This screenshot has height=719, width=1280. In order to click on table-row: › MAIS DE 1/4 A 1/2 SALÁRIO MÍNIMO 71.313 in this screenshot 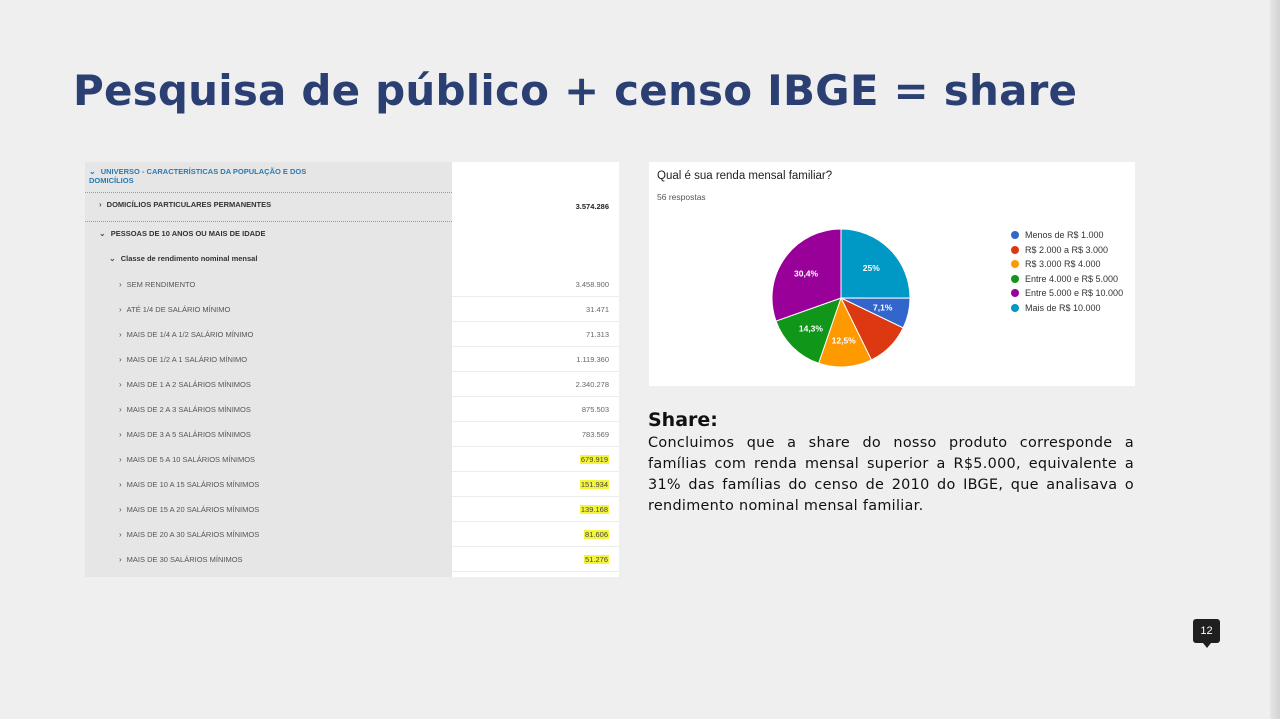, I will do `click(352, 334)`.